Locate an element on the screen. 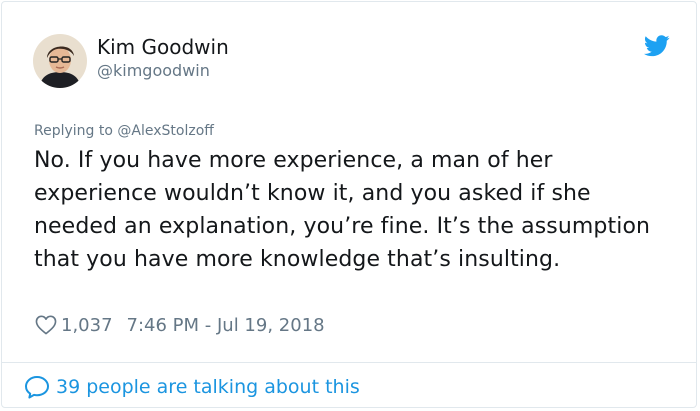 The image size is (700, 411). avatar-image is located at coordinates (60, 61).